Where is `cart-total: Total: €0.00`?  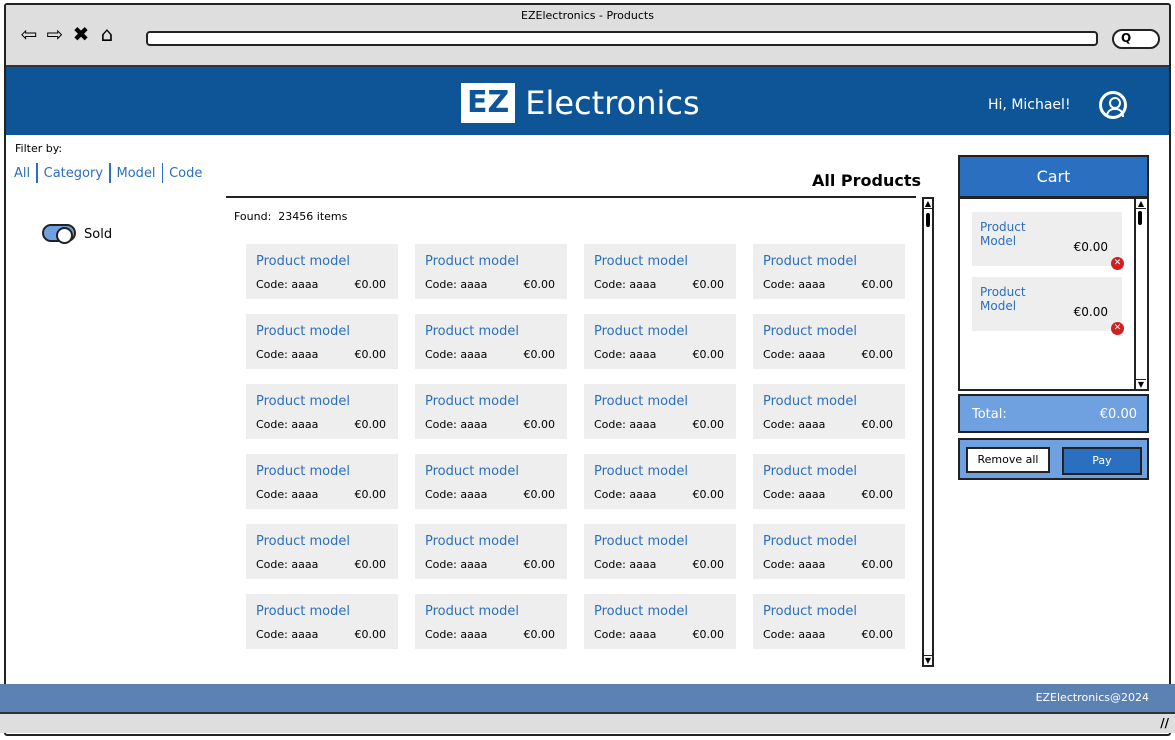 cart-total: Total: €0.00 is located at coordinates (1053, 413).